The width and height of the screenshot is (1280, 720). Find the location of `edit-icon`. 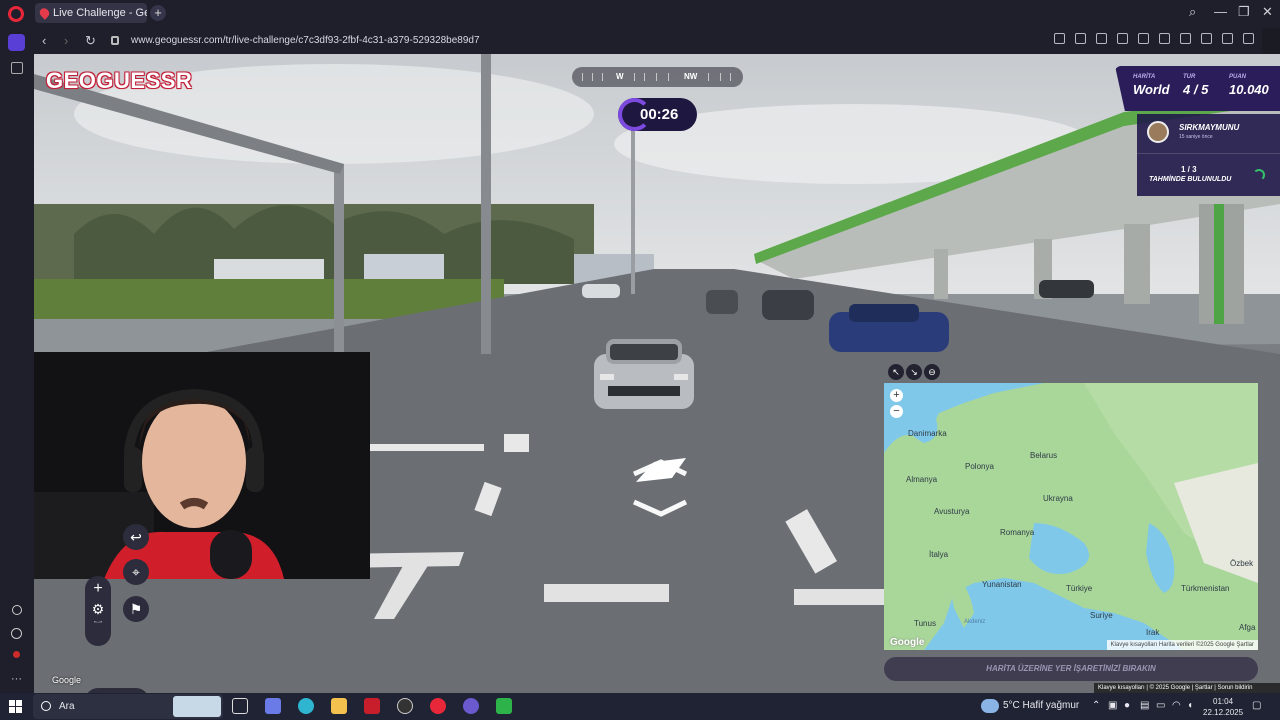

edit-icon is located at coordinates (1059, 38).